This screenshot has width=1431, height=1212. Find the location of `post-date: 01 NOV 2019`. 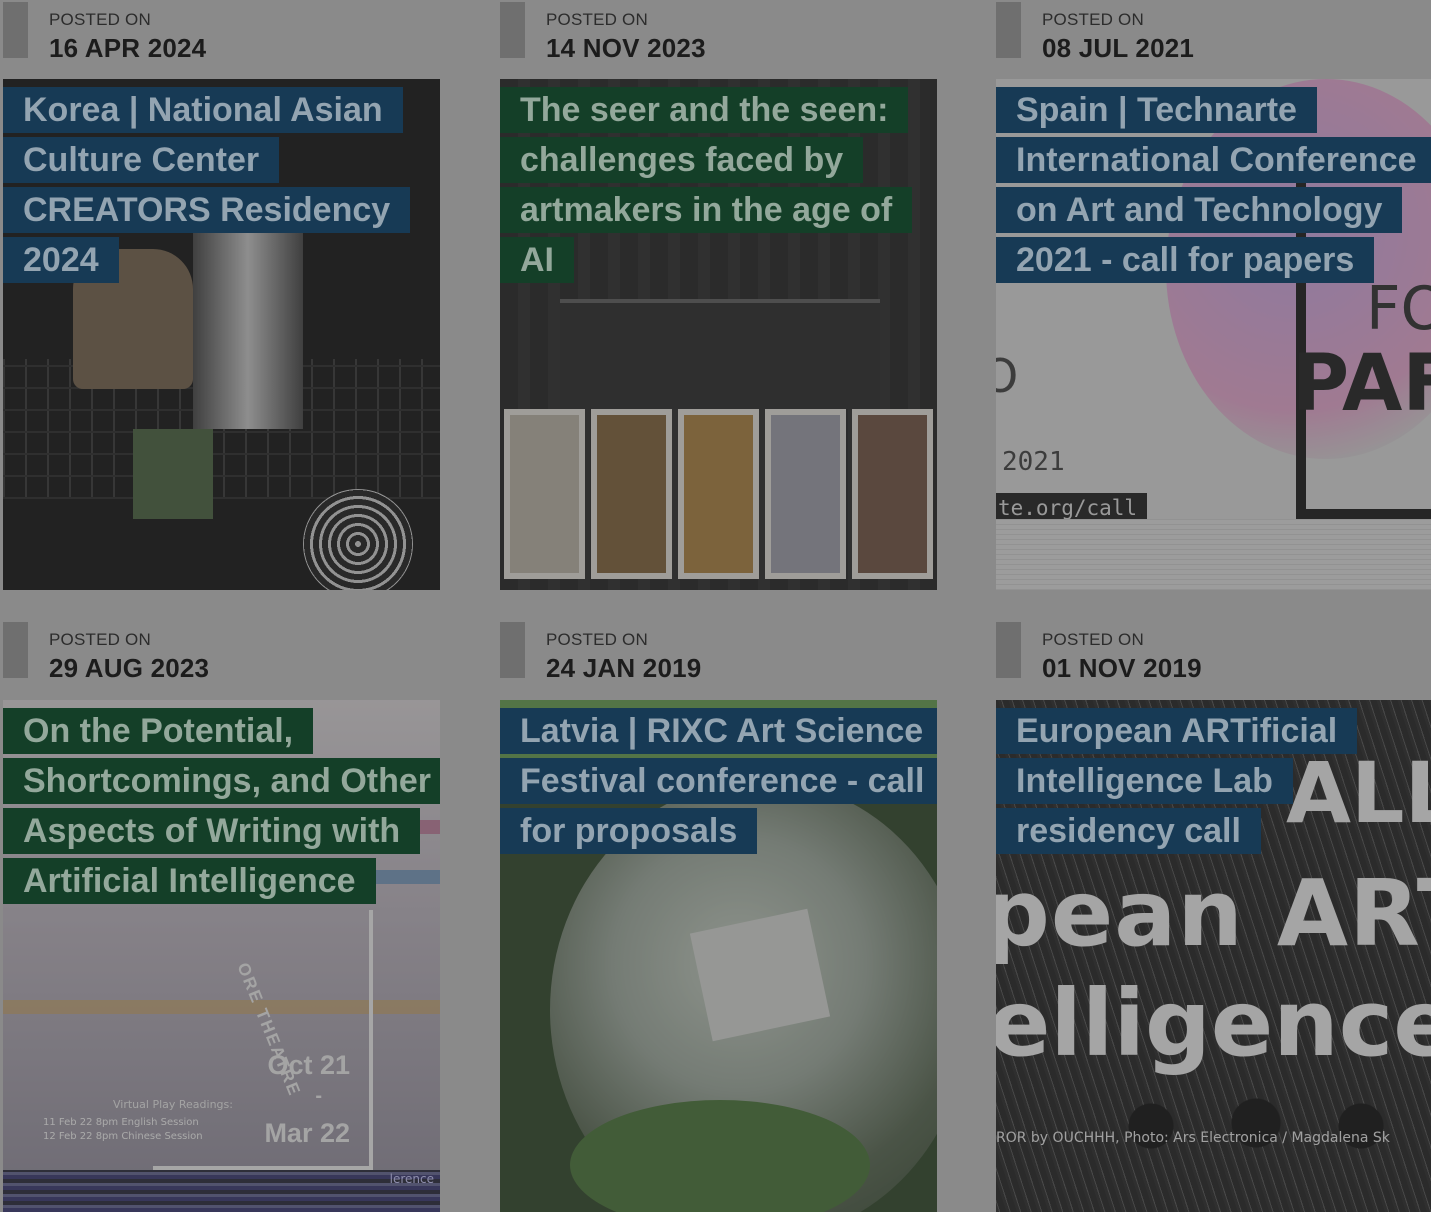

post-date: 01 NOV 2019 is located at coordinates (1122, 668).